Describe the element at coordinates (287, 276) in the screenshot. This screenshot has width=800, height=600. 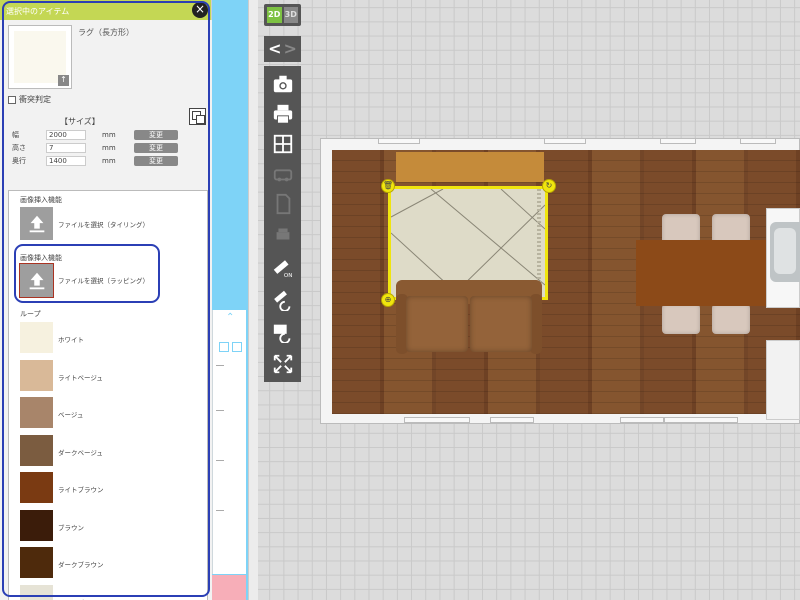
I see `svg-text: ON` at that location.